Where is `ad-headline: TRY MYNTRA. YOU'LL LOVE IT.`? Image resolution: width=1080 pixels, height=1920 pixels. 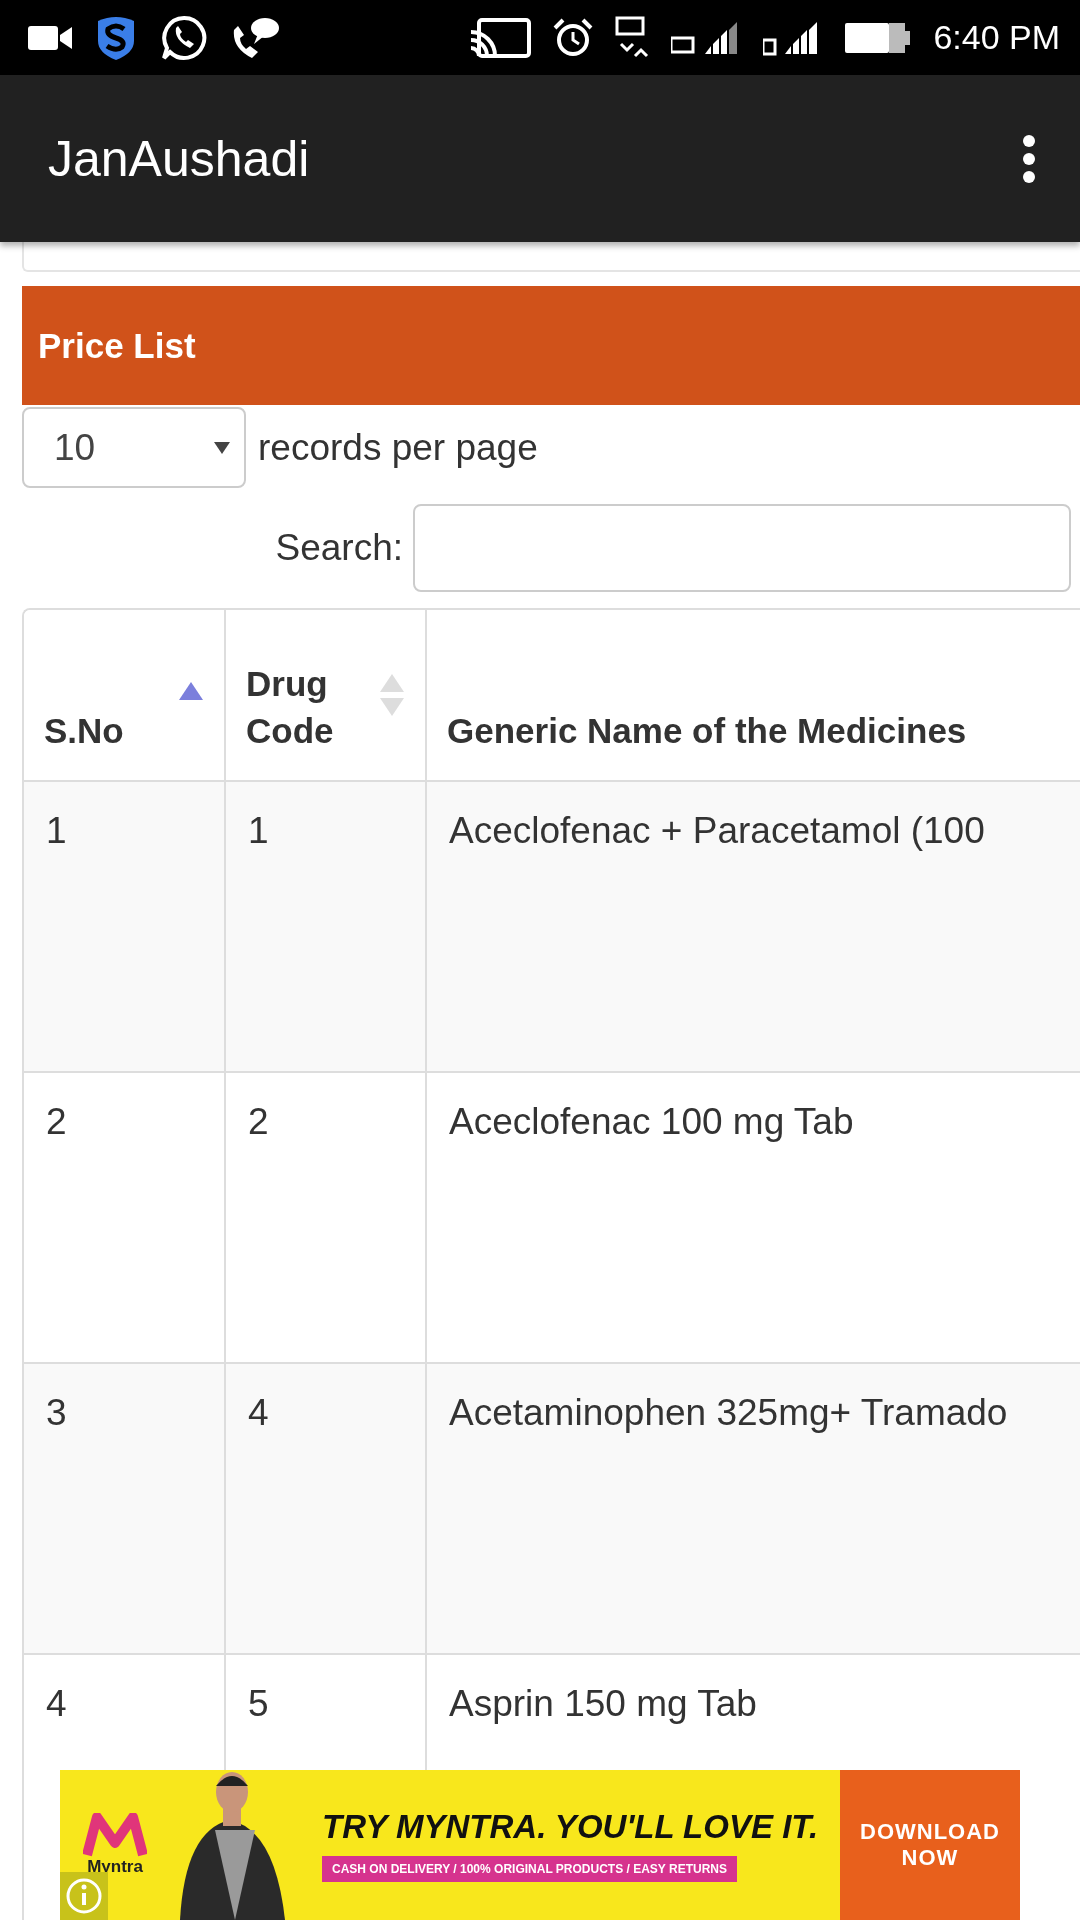 ad-headline: TRY MYNTRA. YOU'LL LOVE IT. is located at coordinates (570, 1827).